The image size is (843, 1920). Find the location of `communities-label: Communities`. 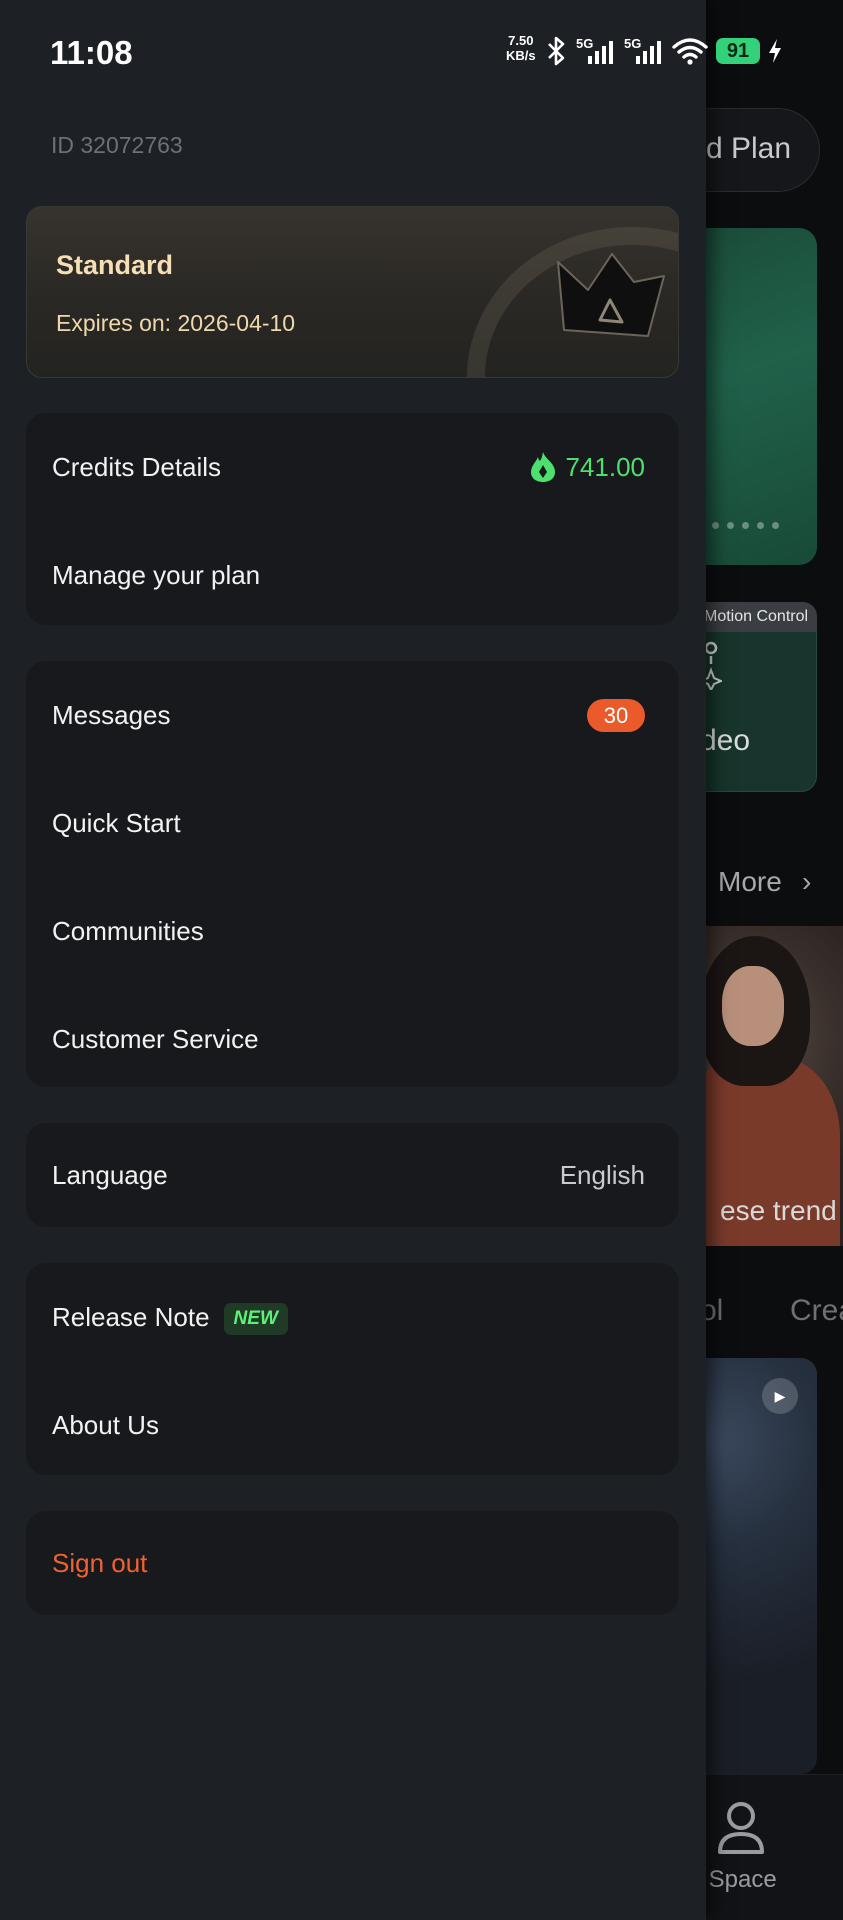

communities-label: Communities is located at coordinates (128, 931).